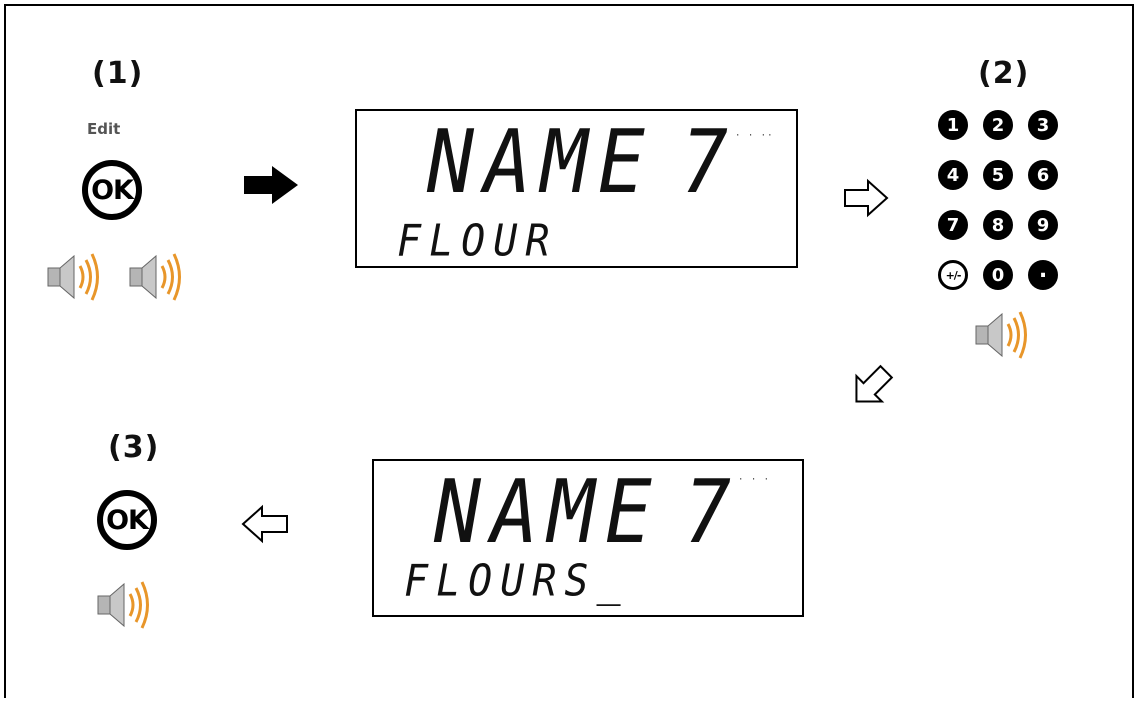 The width and height of the screenshot is (1139, 702). What do you see at coordinates (704, 163) in the screenshot?
I see `display-1-number: 7` at bounding box center [704, 163].